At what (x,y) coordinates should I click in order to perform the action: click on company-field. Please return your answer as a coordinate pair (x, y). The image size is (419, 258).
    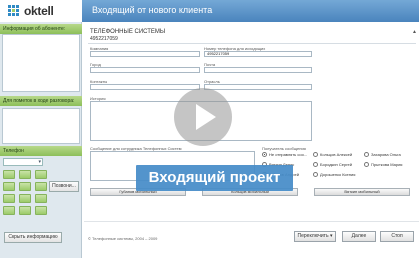
    Looking at the image, I should click on (145, 54).